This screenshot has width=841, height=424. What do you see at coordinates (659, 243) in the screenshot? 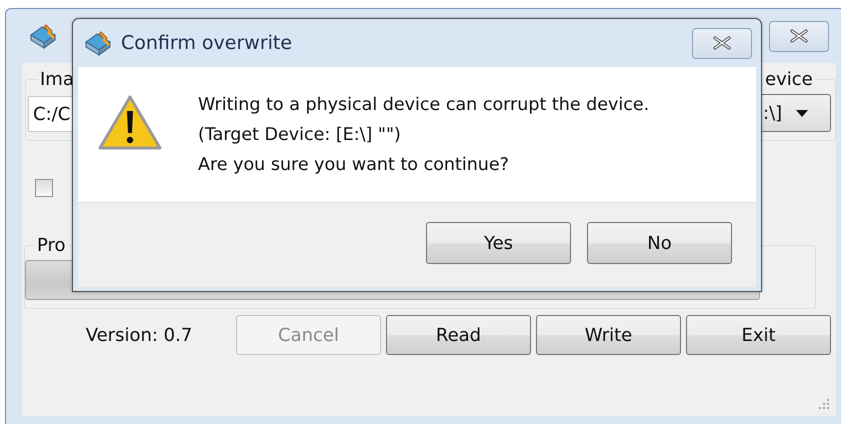
I see `dialog-button: No` at bounding box center [659, 243].